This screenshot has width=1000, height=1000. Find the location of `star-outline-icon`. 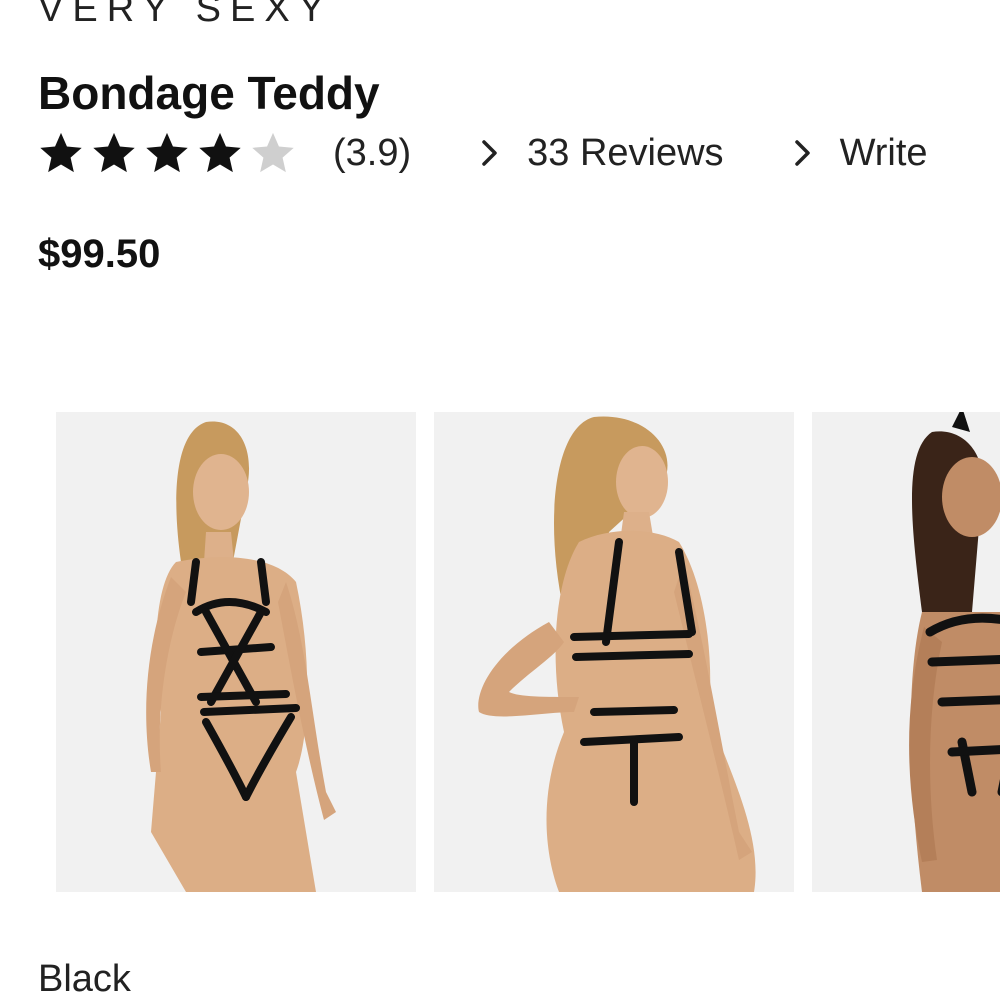

star-outline-icon is located at coordinates (273, 152).